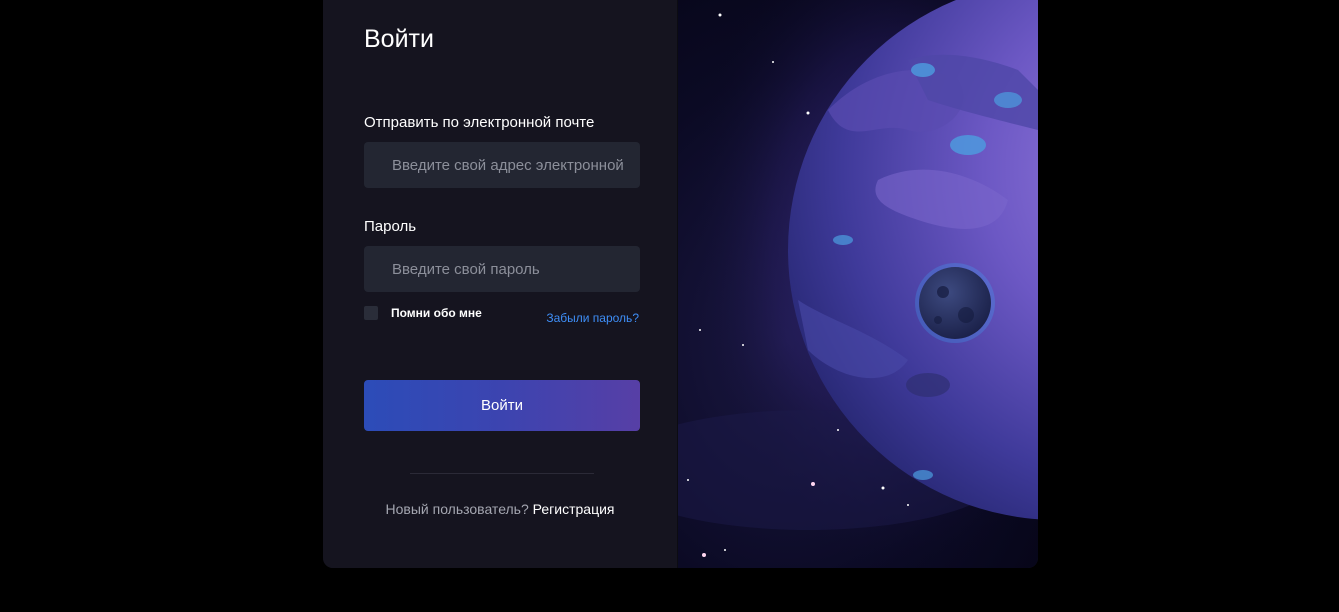  What do you see at coordinates (479, 122) in the screenshot?
I see `email-label: Отправить по электронной почте` at bounding box center [479, 122].